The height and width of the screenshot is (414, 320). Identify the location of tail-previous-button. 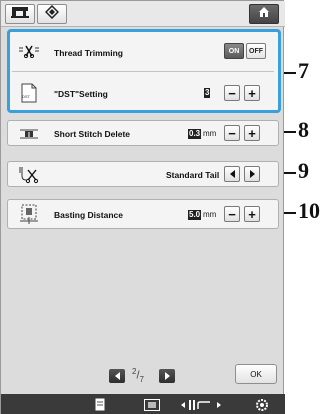
(232, 174).